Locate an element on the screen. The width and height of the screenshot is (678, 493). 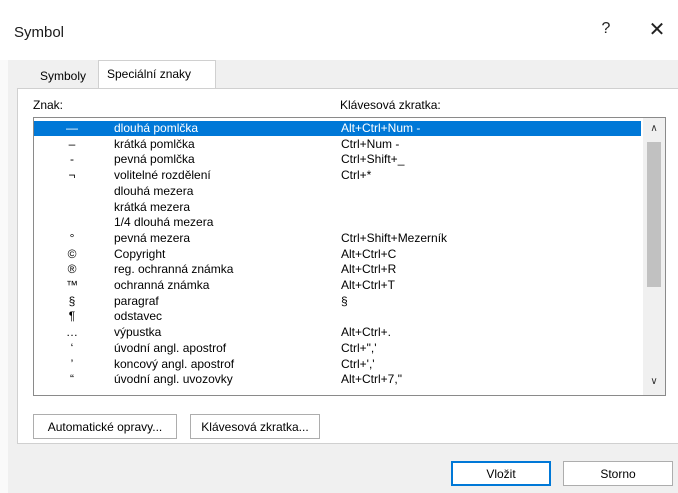
row-char: ¶ is located at coordinates (72, 316).